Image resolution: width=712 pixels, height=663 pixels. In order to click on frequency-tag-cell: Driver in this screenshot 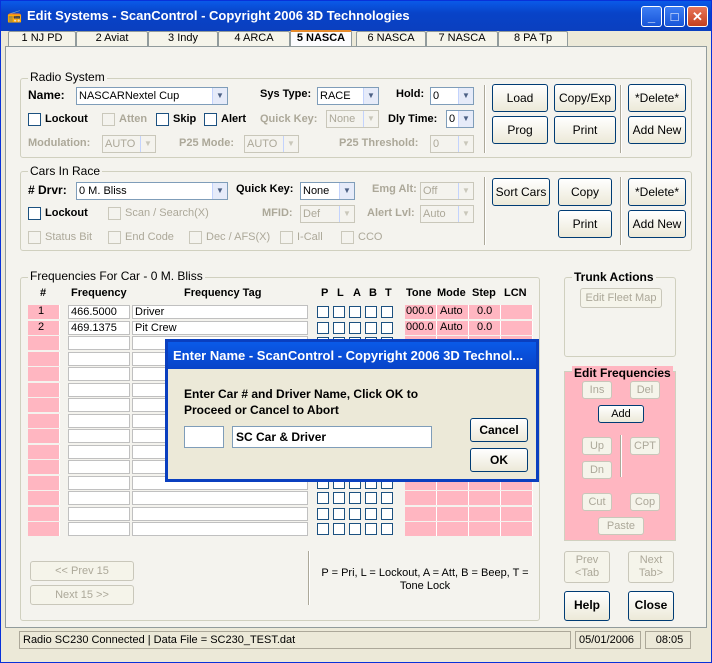, I will do `click(220, 312)`.